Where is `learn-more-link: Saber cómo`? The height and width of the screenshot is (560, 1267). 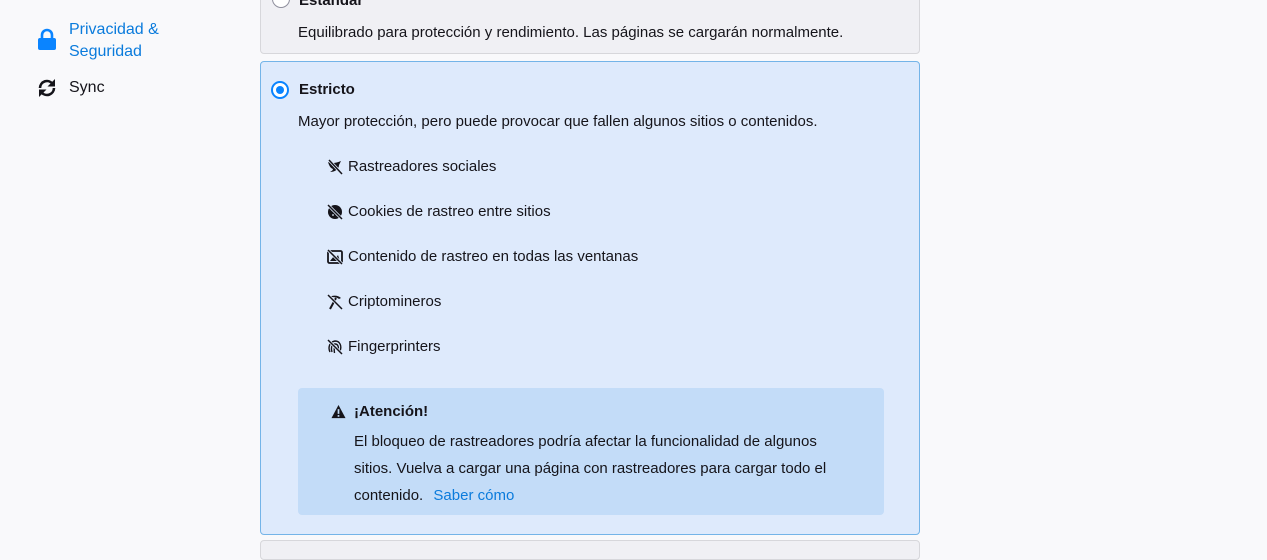 learn-more-link: Saber cómo is located at coordinates (473, 495).